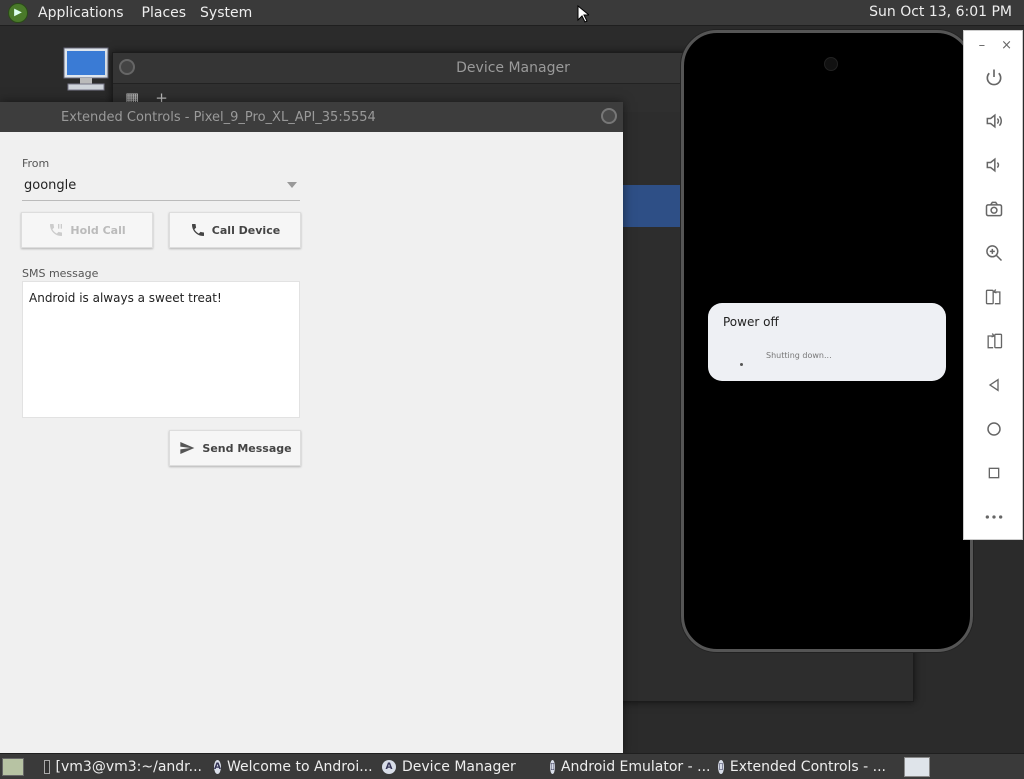 The height and width of the screenshot is (779, 1024). What do you see at coordinates (917, 766) in the screenshot?
I see `workspace-switcher-icon` at bounding box center [917, 766].